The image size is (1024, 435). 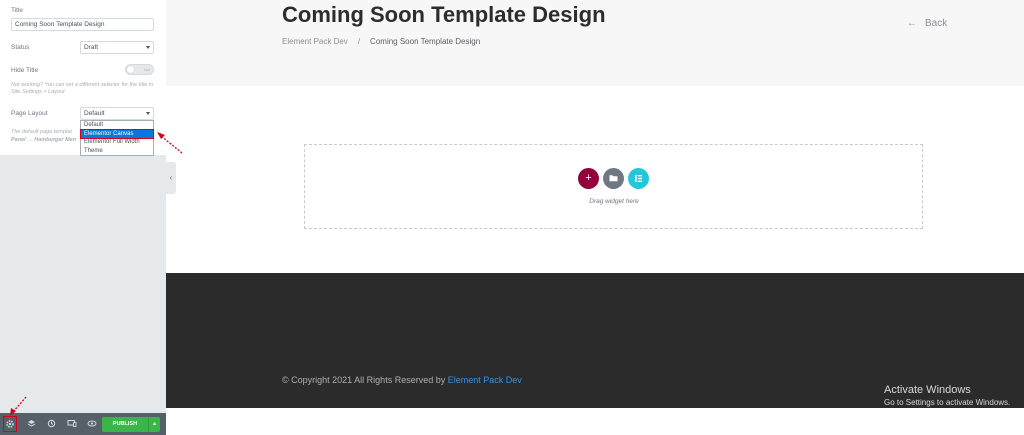 What do you see at coordinates (139, 69) in the screenshot?
I see `hide-title-toggle: NO` at bounding box center [139, 69].